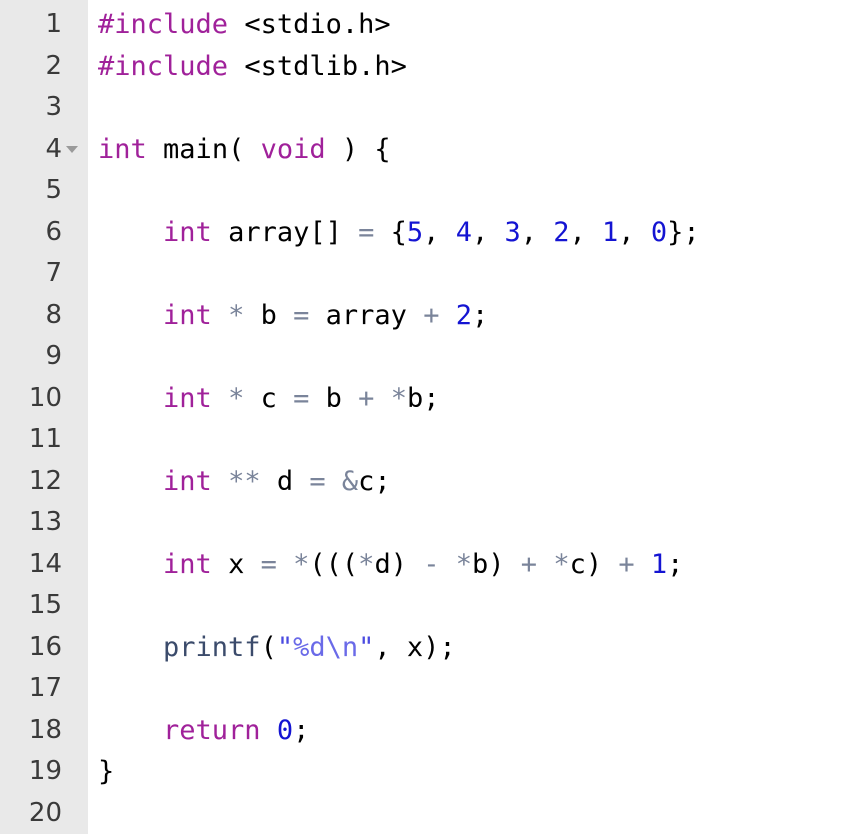 Image resolution: width=854 pixels, height=834 pixels. I want to click on code-line: int array[] = {5, 4, 3, 2, 1, 0};, so click(471, 233).